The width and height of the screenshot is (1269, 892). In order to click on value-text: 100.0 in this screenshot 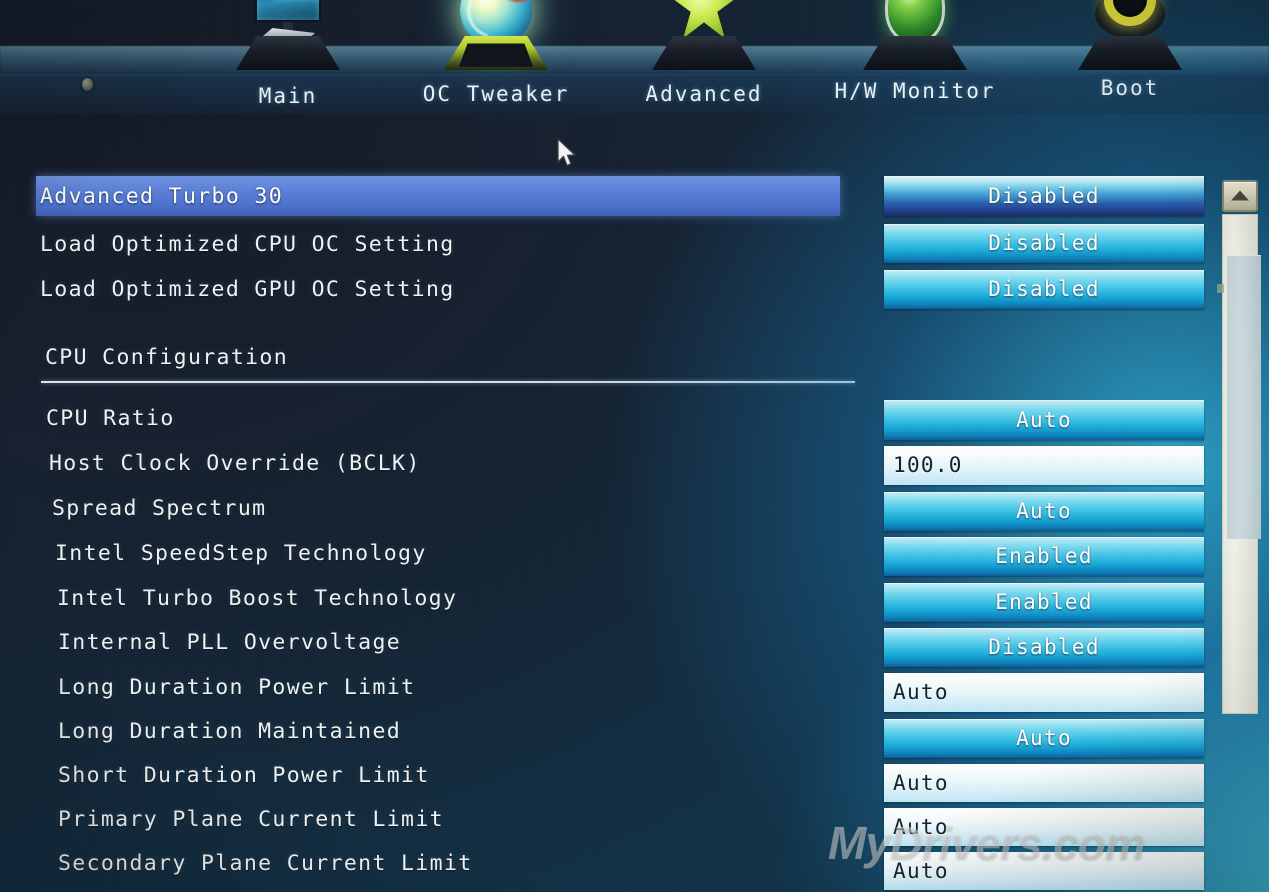, I will do `click(928, 465)`.